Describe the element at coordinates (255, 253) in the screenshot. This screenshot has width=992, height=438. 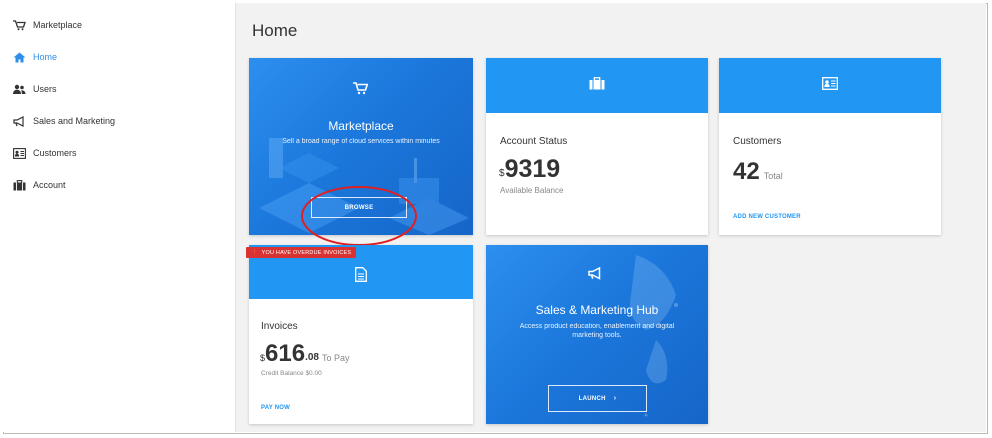
I see `alert-icon: ❗` at that location.